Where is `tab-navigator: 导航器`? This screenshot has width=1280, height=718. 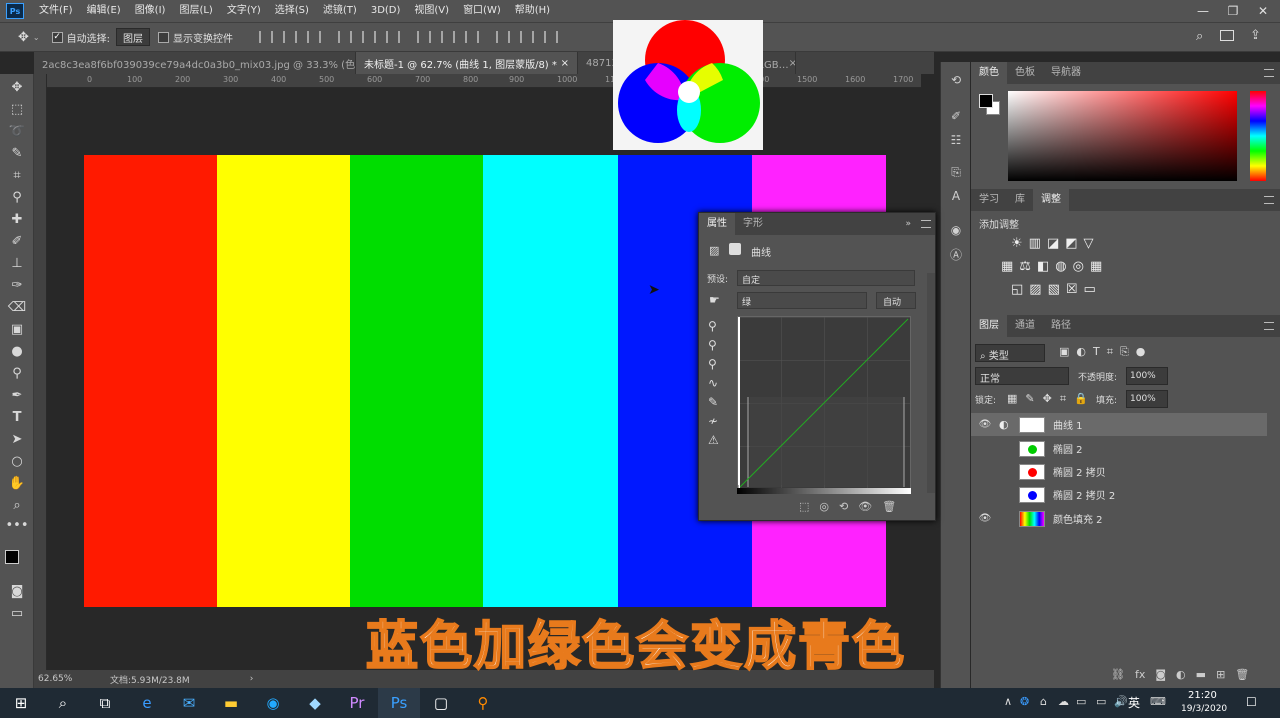
tab-navigator: 导航器 is located at coordinates (1066, 73).